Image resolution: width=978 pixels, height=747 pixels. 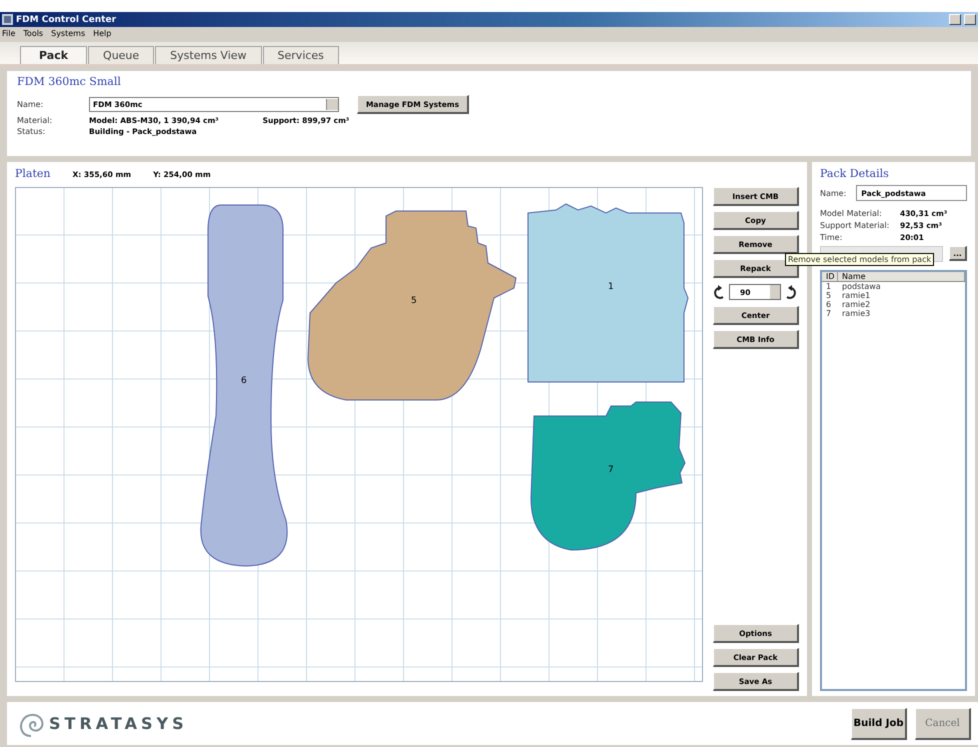 What do you see at coordinates (833, 193) in the screenshot?
I see `pack-name-label: Name:` at bounding box center [833, 193].